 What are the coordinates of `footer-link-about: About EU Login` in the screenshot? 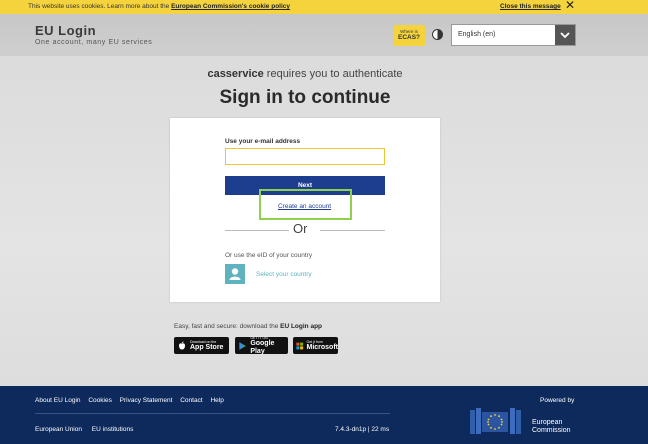 It's located at (58, 400).